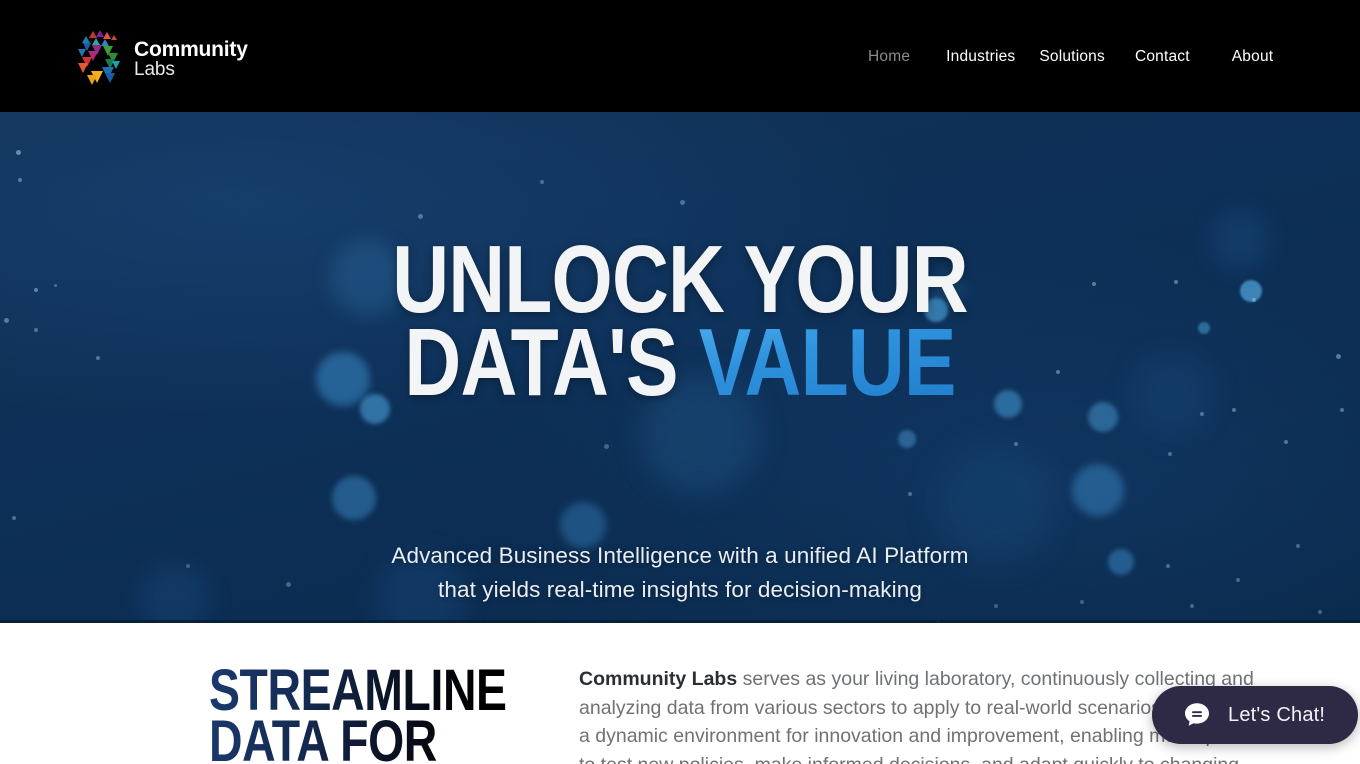 The image size is (1360, 764). I want to click on brand-name-line2: Labs, so click(154, 70).